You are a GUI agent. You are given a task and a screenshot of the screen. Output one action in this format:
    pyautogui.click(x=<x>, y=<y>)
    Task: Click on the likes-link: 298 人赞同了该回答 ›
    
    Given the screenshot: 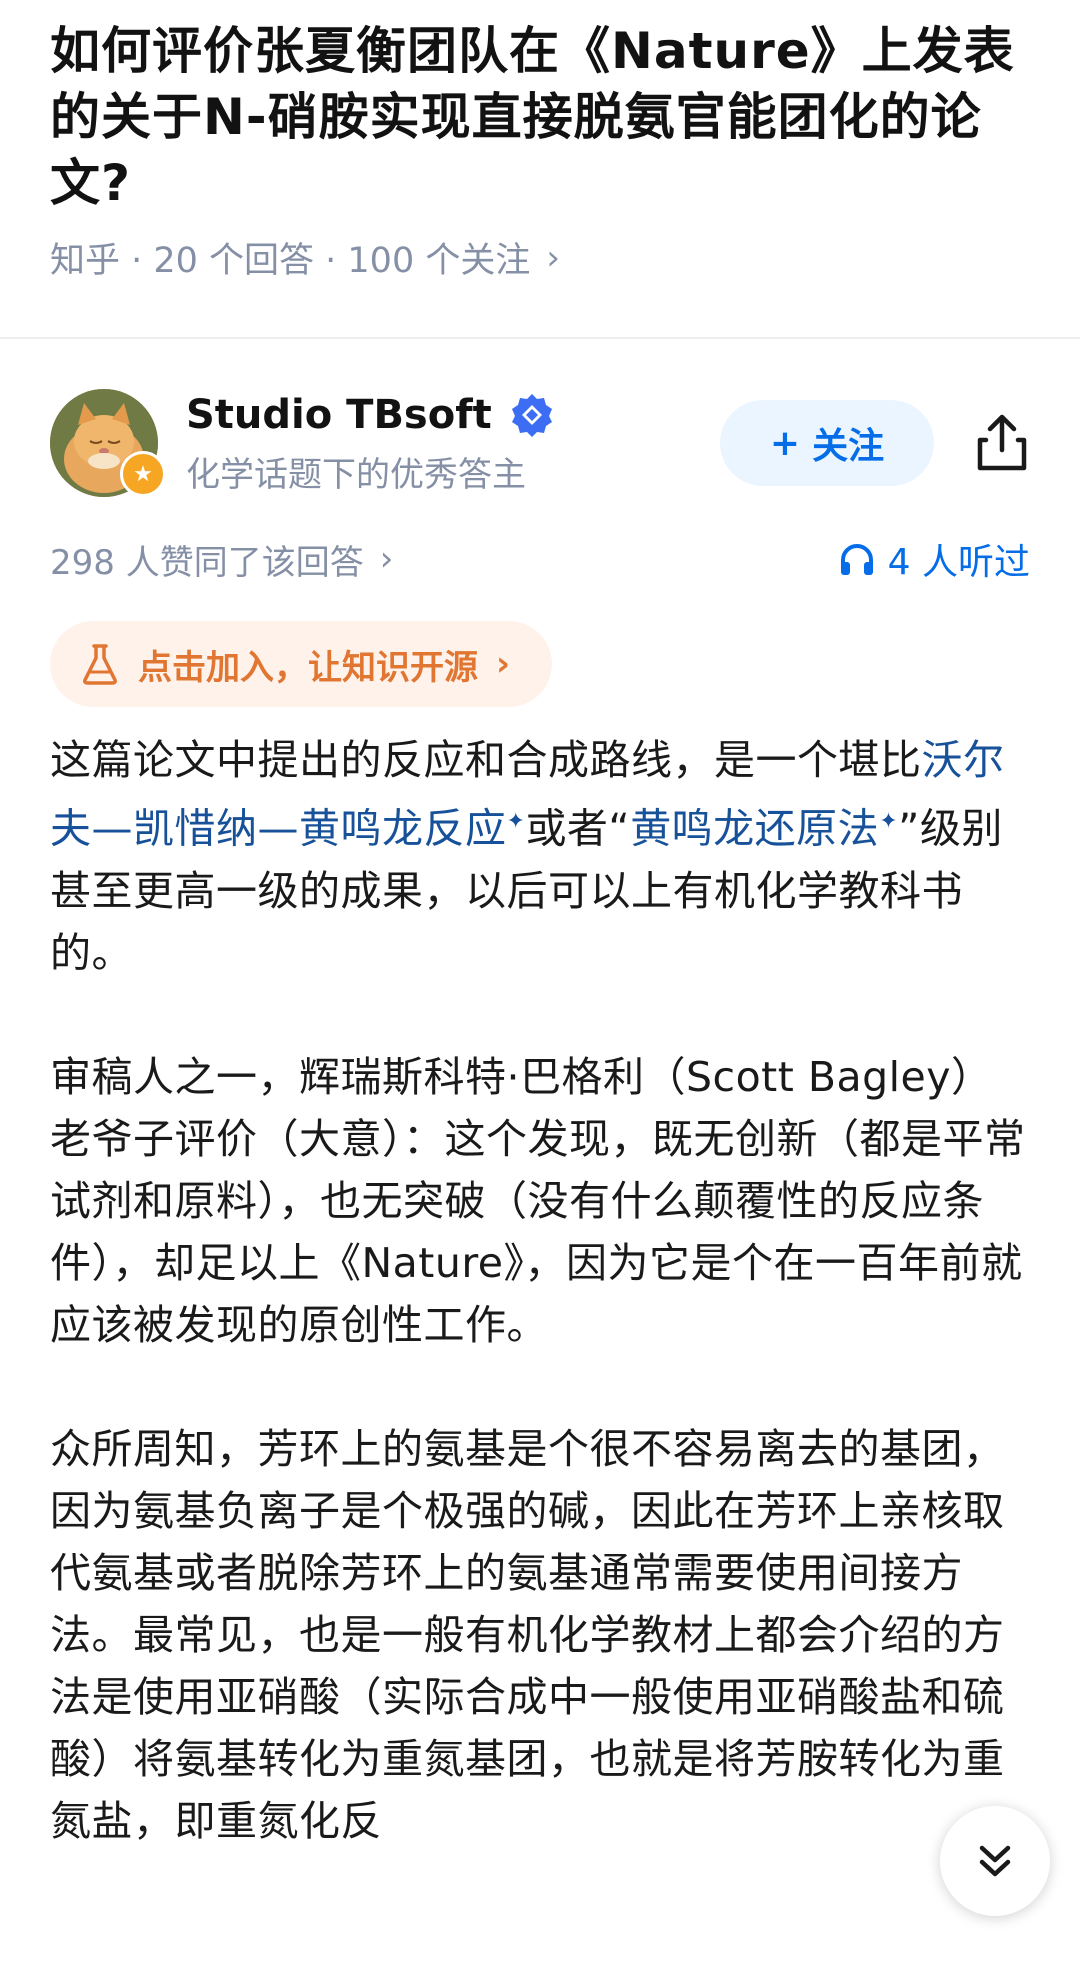 What is the action you would take?
    pyautogui.click(x=221, y=559)
    